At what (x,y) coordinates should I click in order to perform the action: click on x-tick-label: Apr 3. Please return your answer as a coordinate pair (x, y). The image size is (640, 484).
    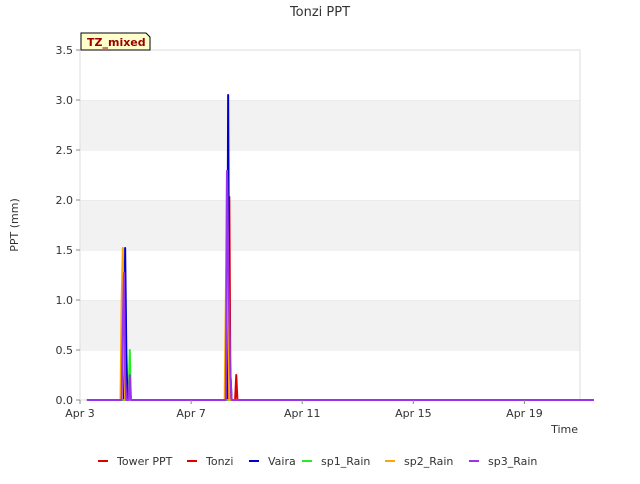
    Looking at the image, I should click on (80, 413).